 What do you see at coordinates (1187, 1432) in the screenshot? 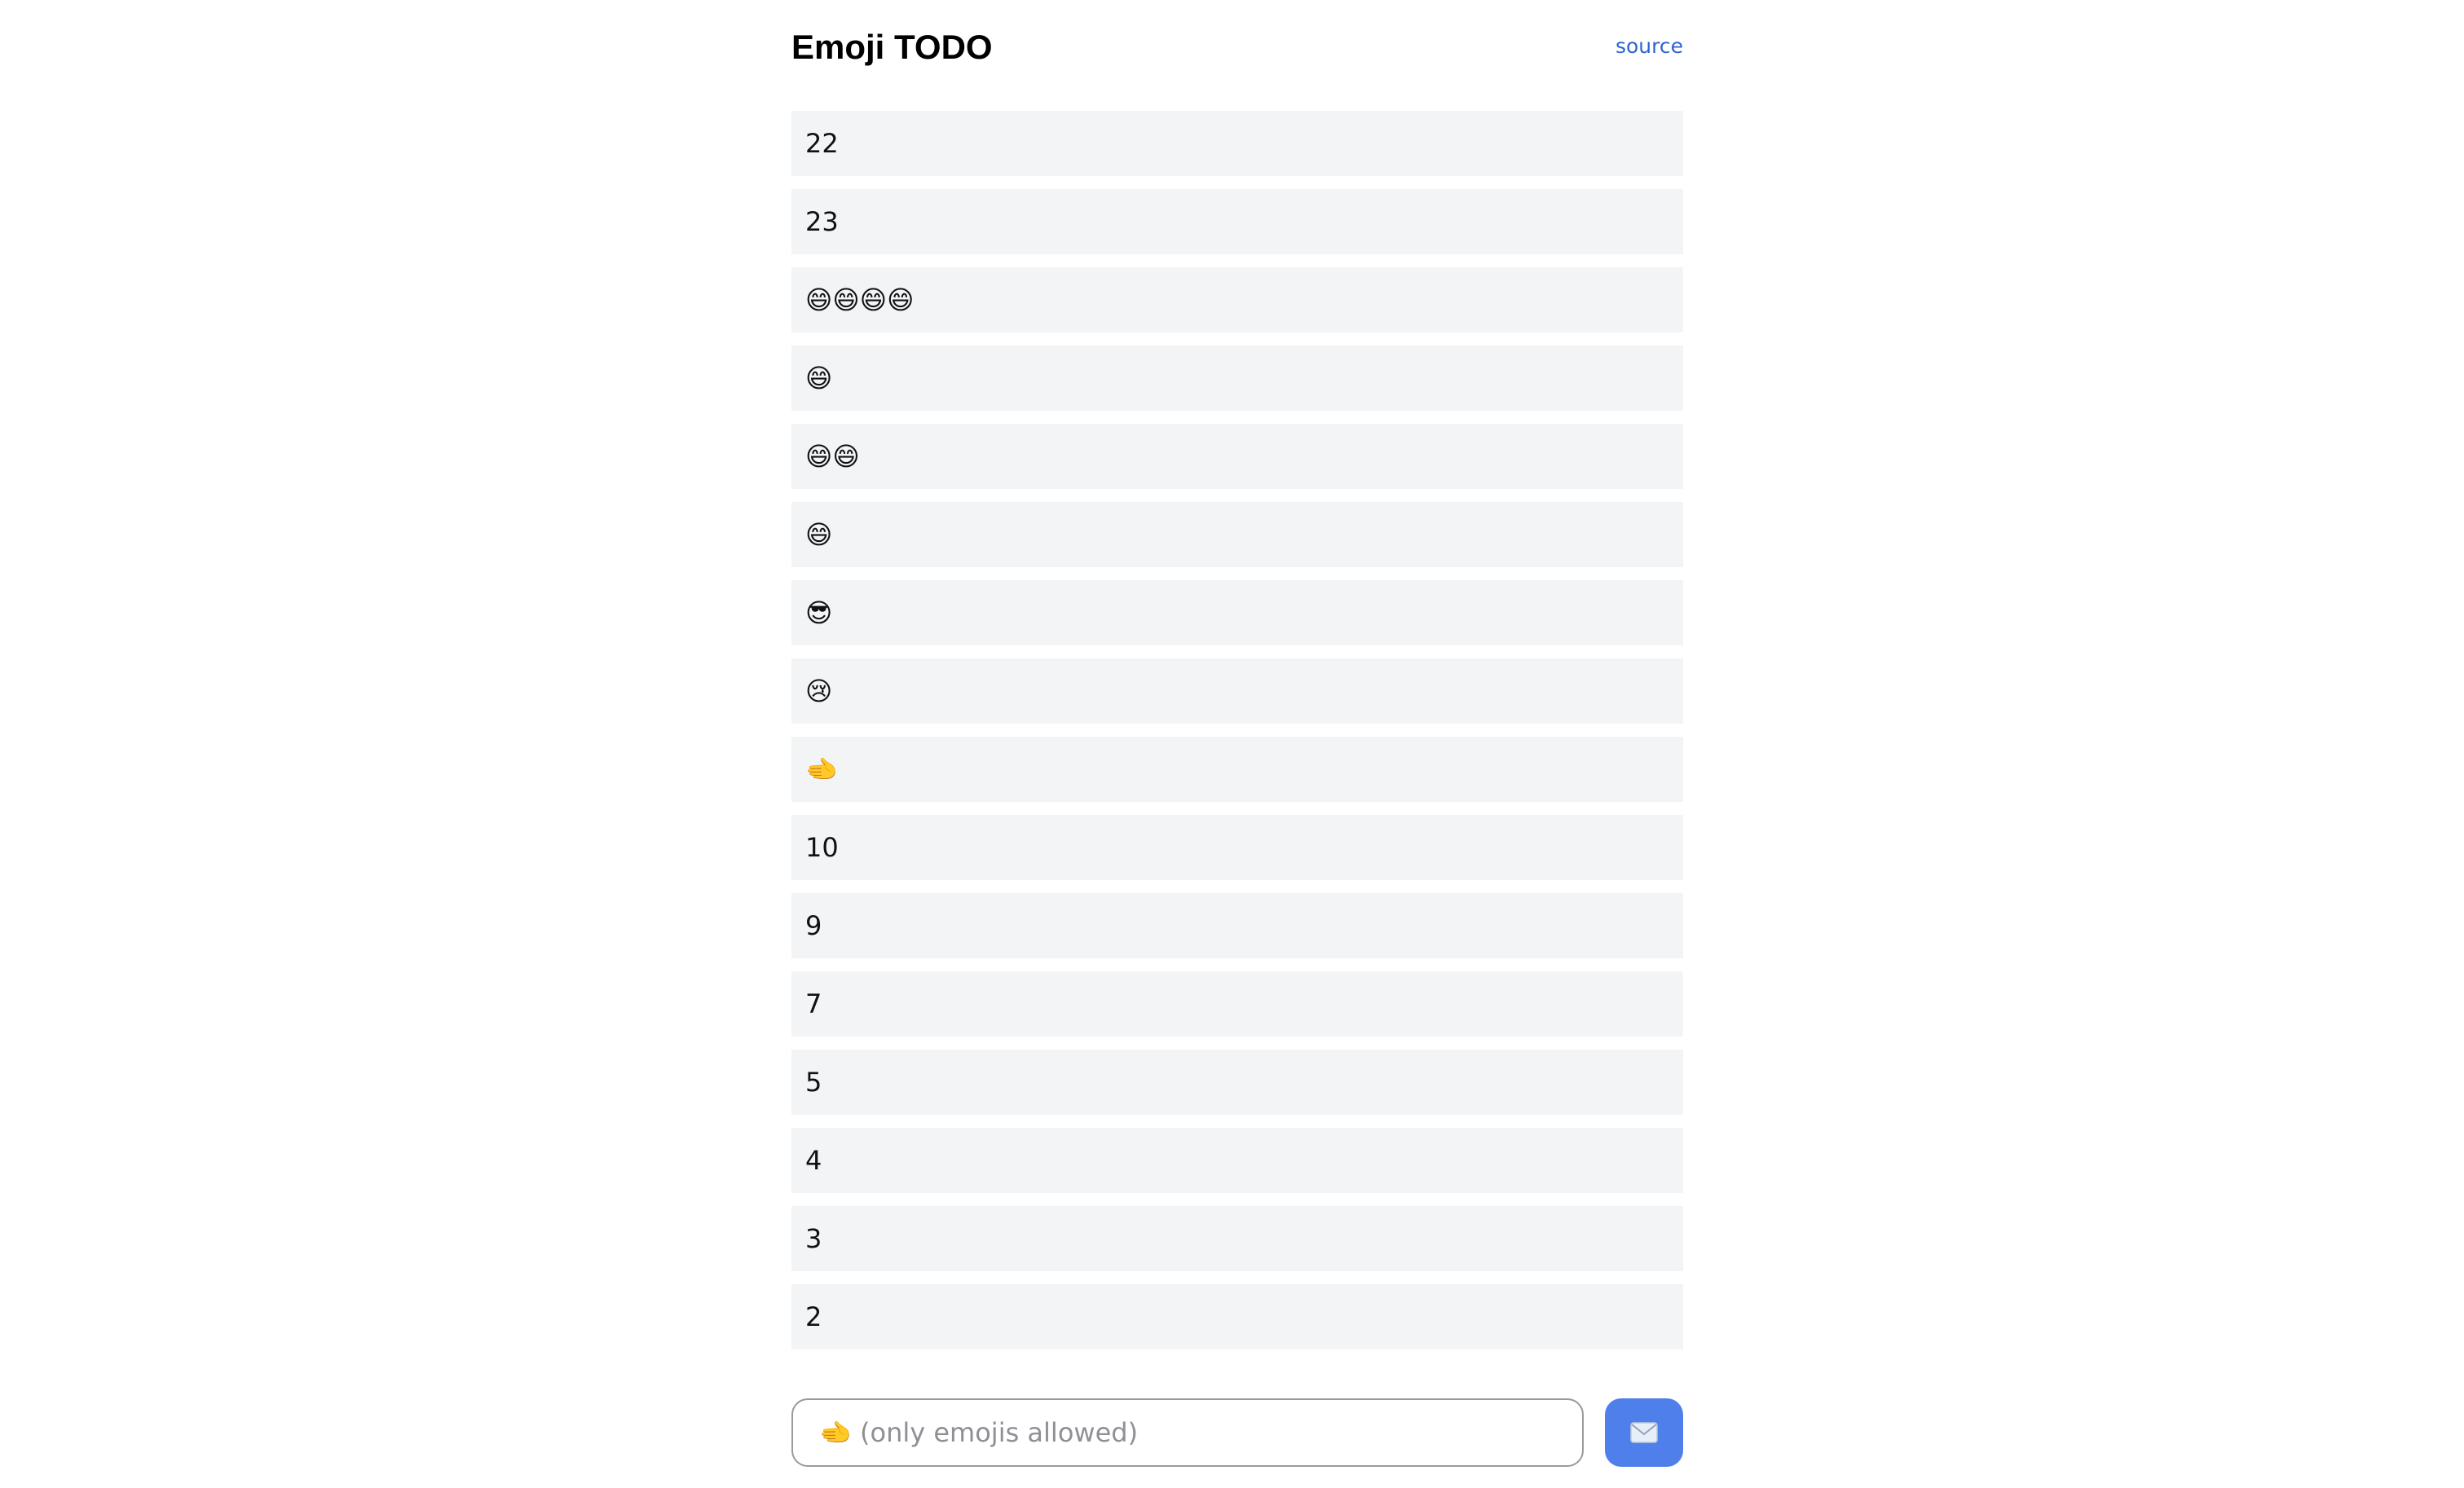
I see `emoji-input` at bounding box center [1187, 1432].